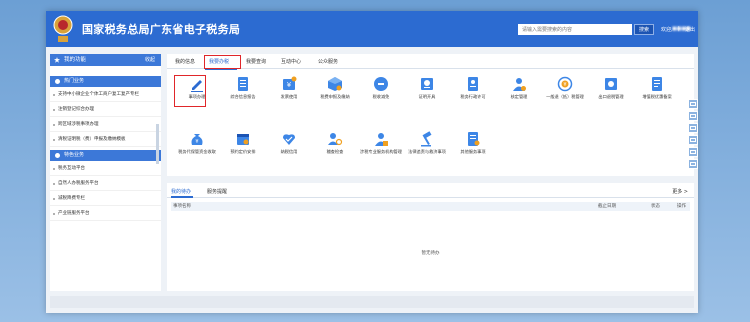 This screenshot has width=750, height=322. Describe the element at coordinates (289, 139) in the screenshot. I see `heart-shield-icon` at that location.